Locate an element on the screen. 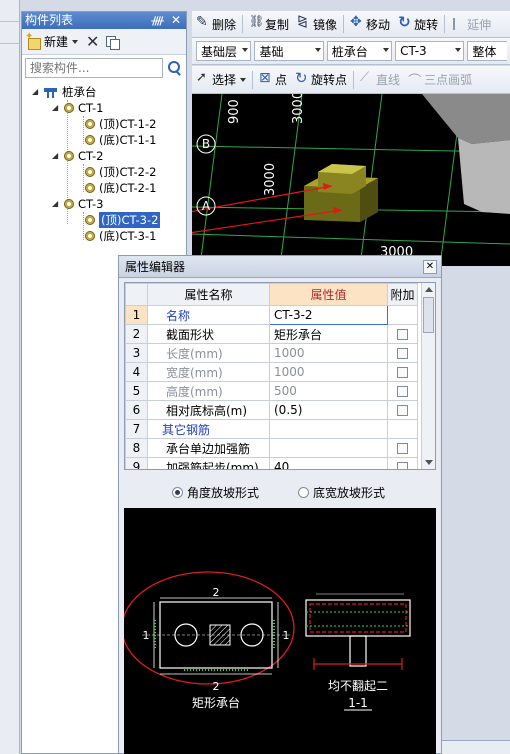  table-row: 6 相对底标高(m) (0.5) is located at coordinates (271, 410).